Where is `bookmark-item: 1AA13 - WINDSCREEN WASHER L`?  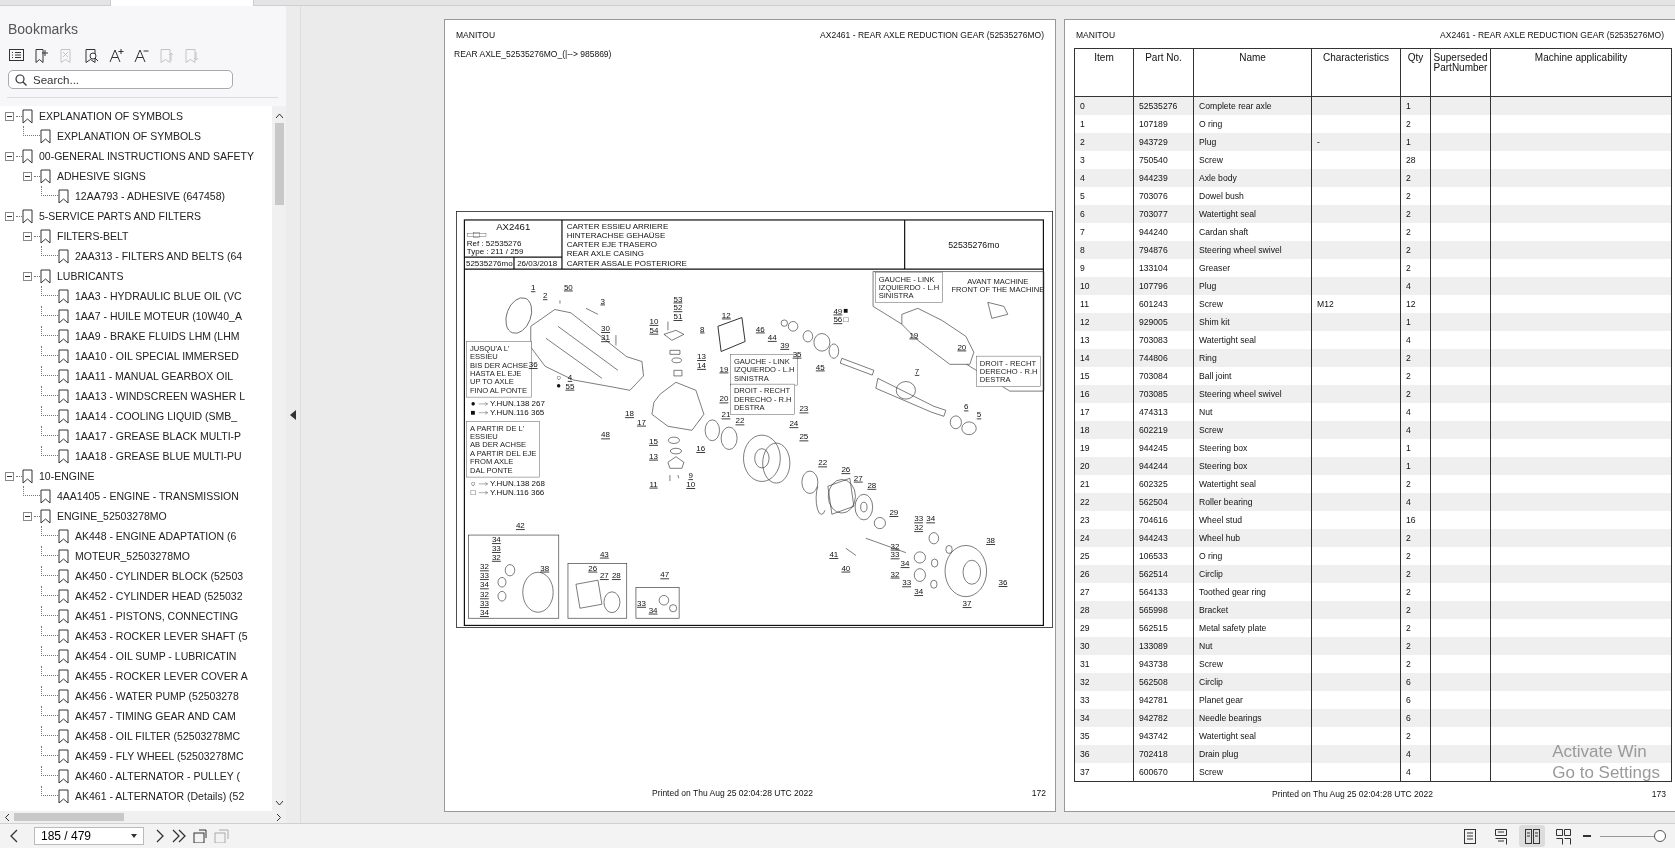 bookmark-item: 1AA13 - WINDSCREEN WASHER L is located at coordinates (136, 396).